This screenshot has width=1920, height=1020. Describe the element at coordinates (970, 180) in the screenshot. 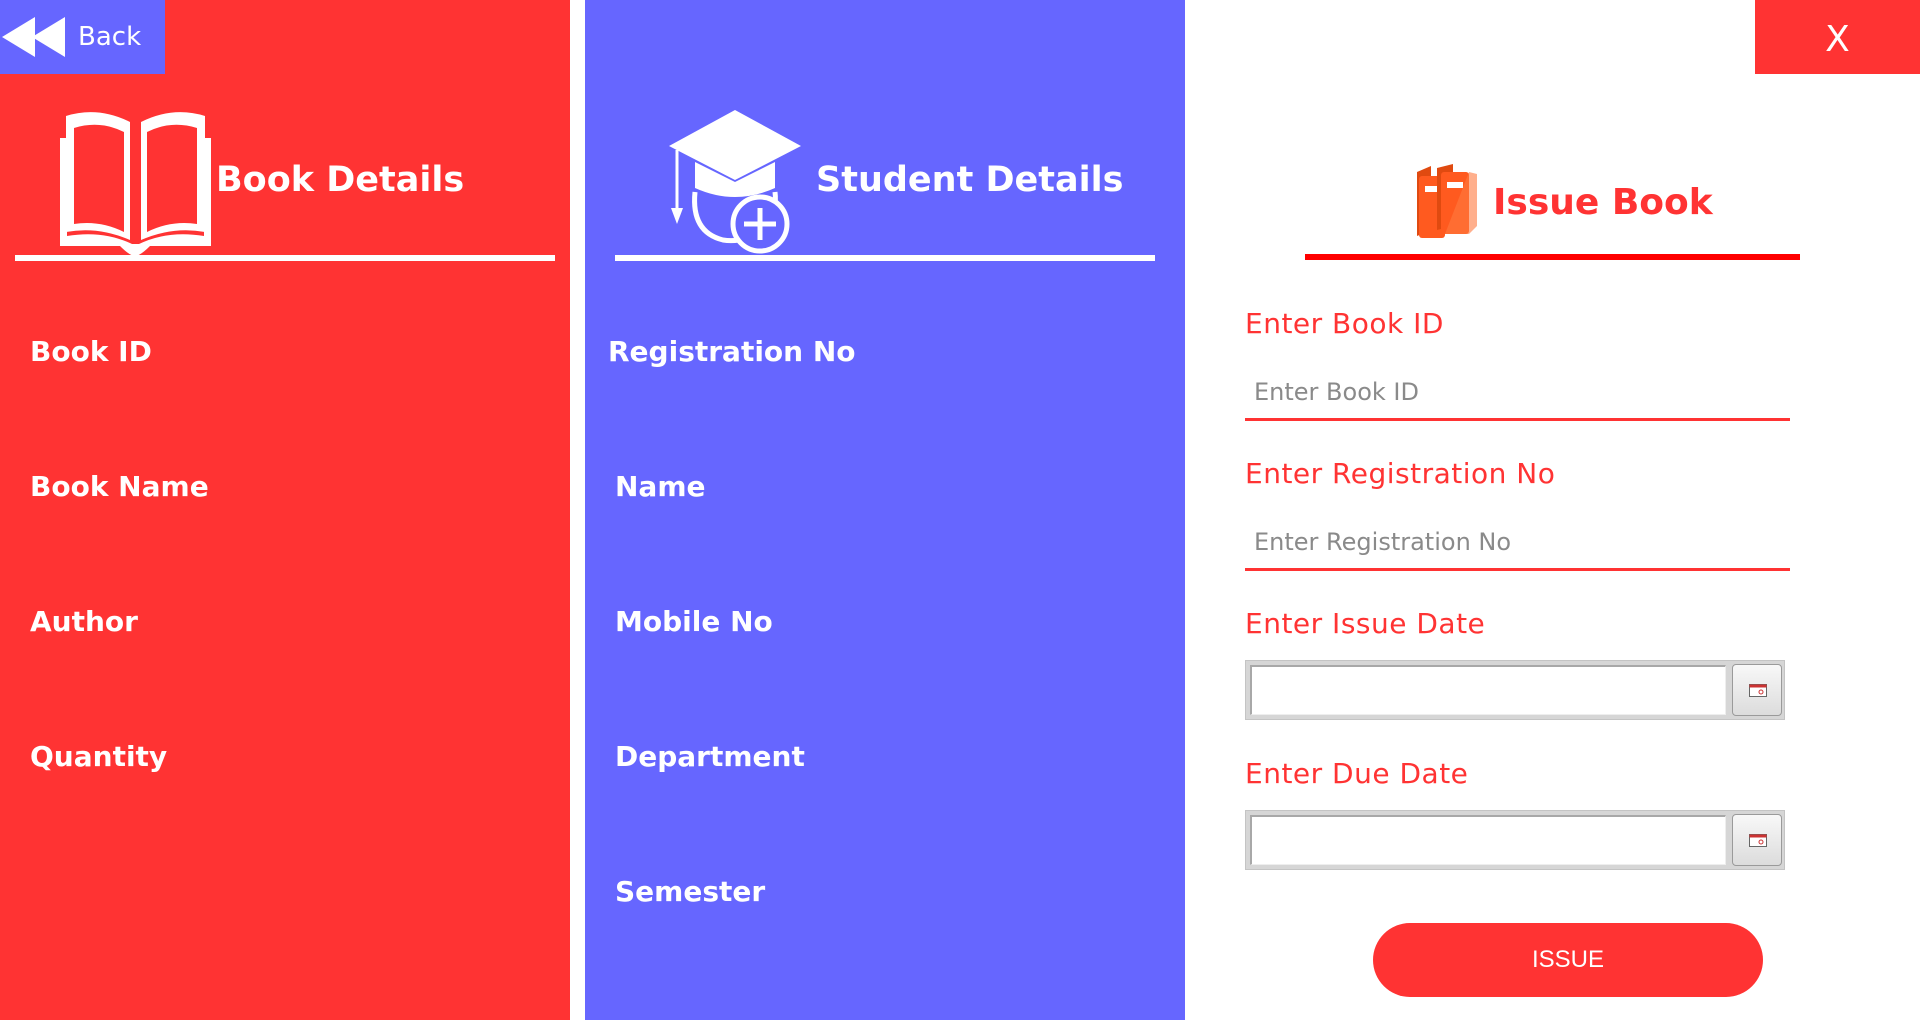

I see `student-details-title: Student Details` at that location.